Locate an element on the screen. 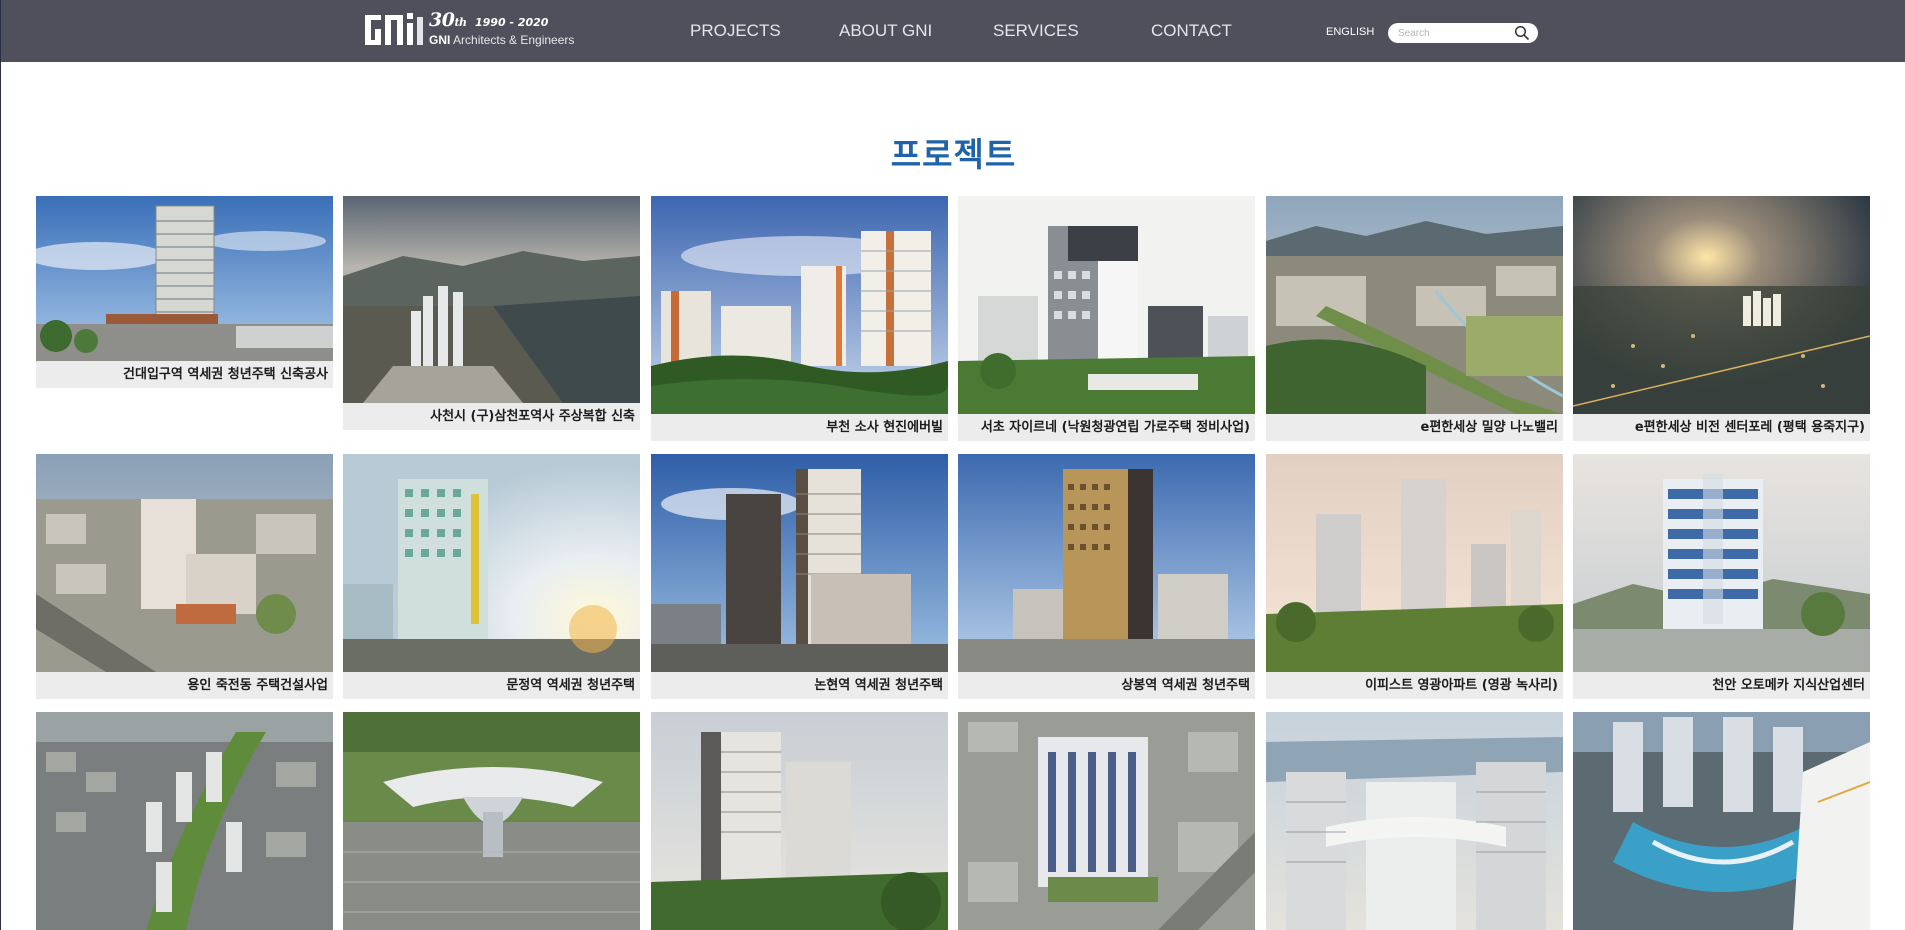 The image size is (1905, 930). nav-projects: PROJECTS is located at coordinates (735, 31).